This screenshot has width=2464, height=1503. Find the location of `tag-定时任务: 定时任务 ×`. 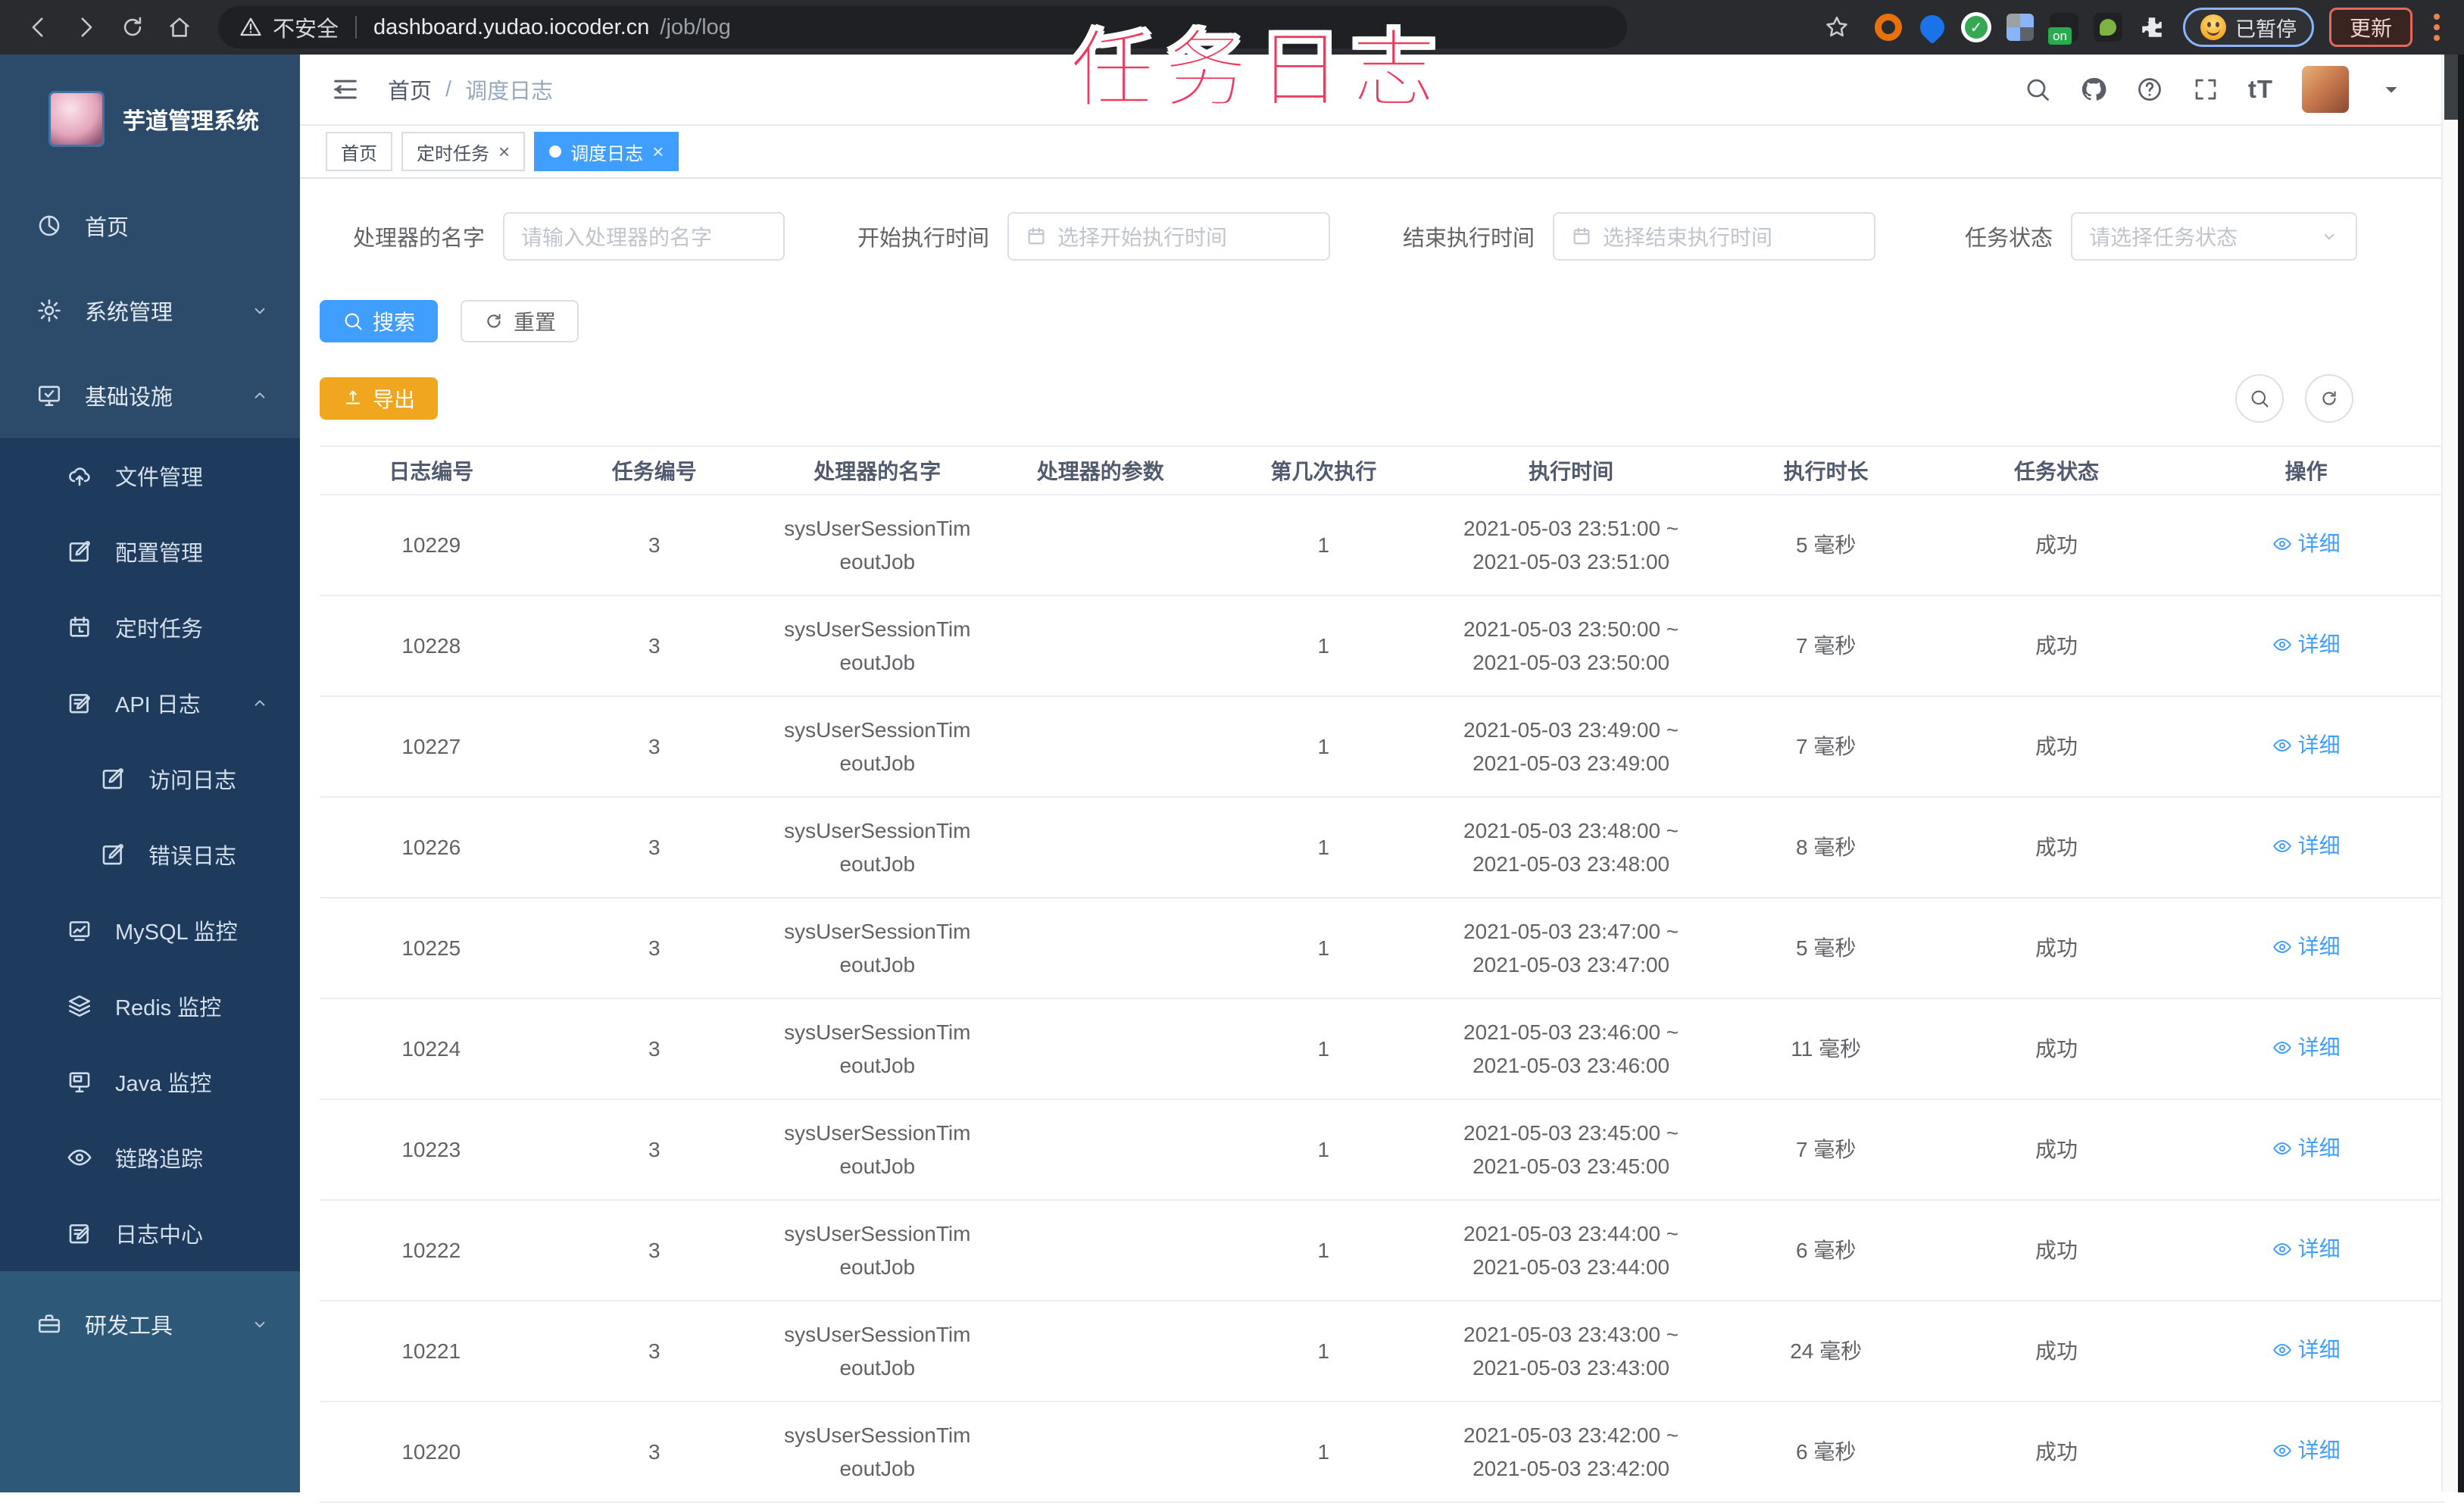

tag-定时任务: 定时任务 × is located at coordinates (463, 151).